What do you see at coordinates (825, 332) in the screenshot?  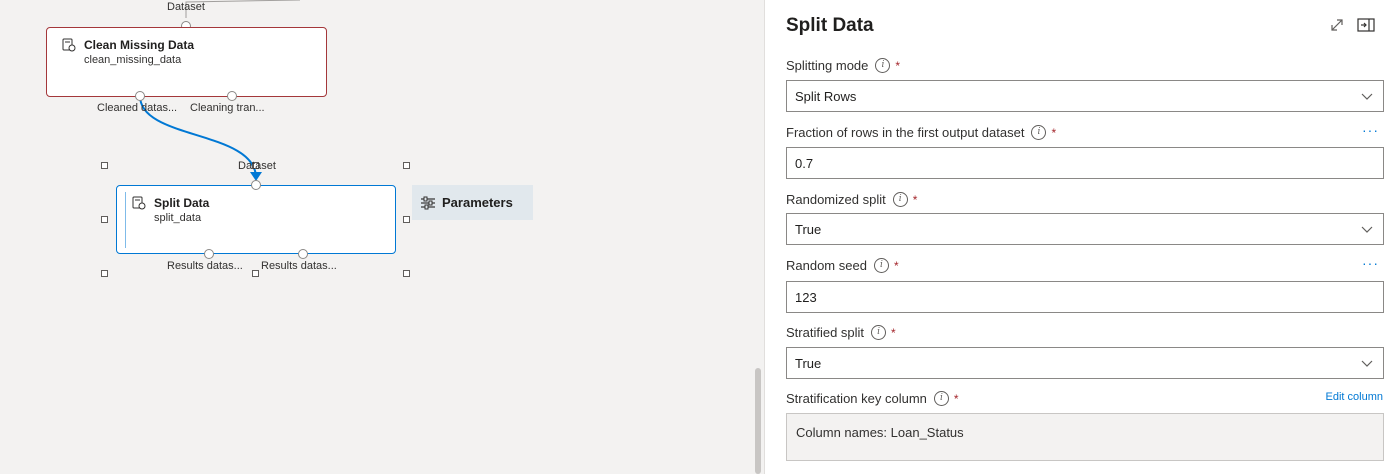 I see `stratified-split-label-text: Stratified split` at bounding box center [825, 332].